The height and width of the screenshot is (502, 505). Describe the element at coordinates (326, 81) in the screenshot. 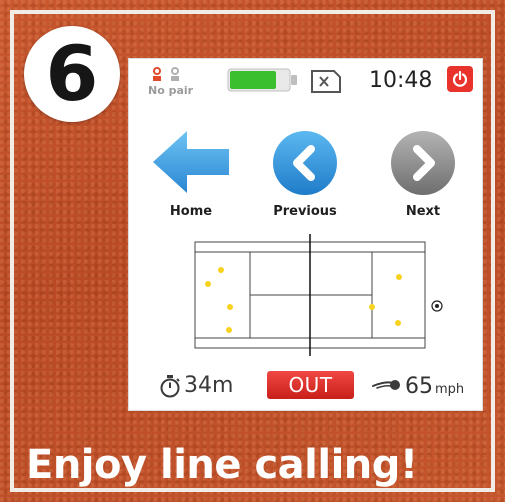

I see `card-x-icon` at that location.